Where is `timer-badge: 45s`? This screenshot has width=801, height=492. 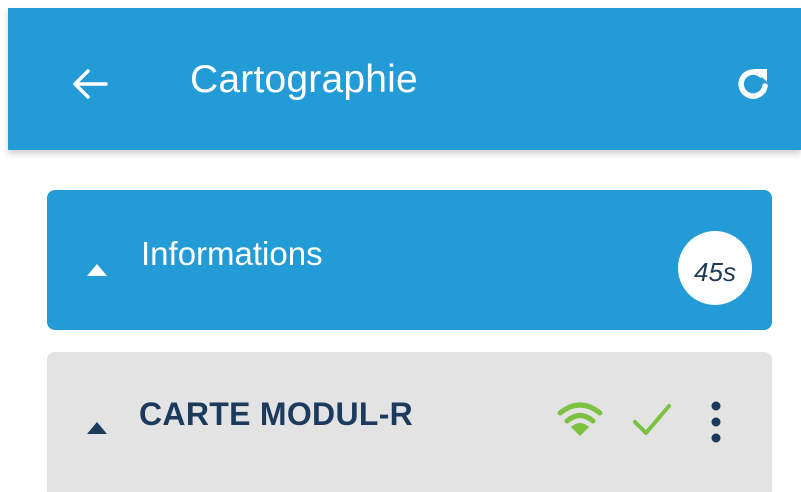
timer-badge: 45s is located at coordinates (715, 268).